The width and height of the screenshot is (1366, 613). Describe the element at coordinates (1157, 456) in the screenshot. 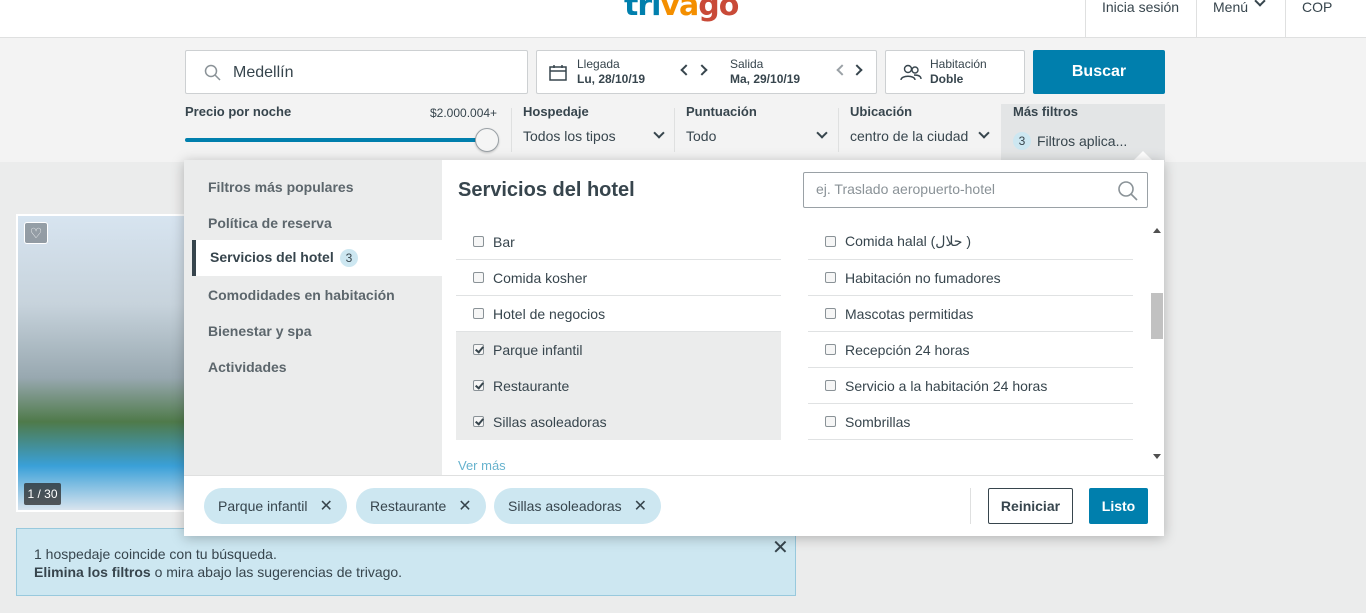

I see `scroll-down-icon` at that location.